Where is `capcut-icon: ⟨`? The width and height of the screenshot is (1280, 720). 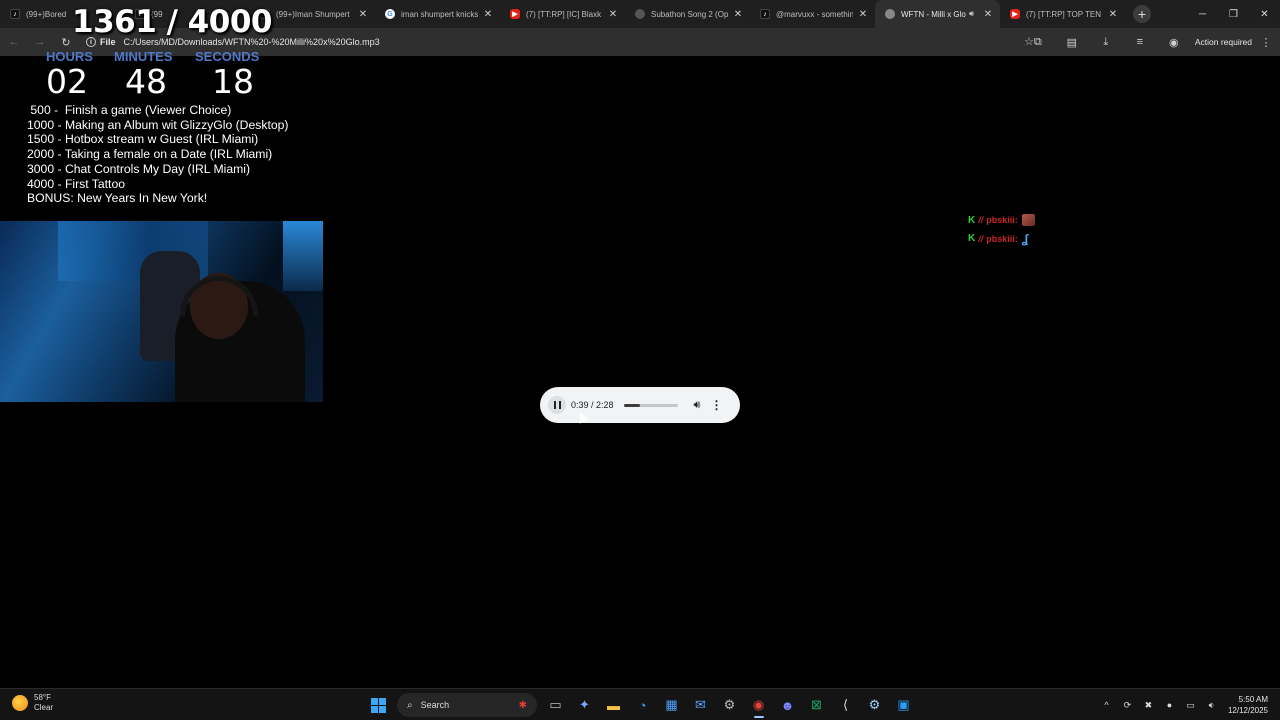
capcut-icon: ⟨ is located at coordinates (845, 705).